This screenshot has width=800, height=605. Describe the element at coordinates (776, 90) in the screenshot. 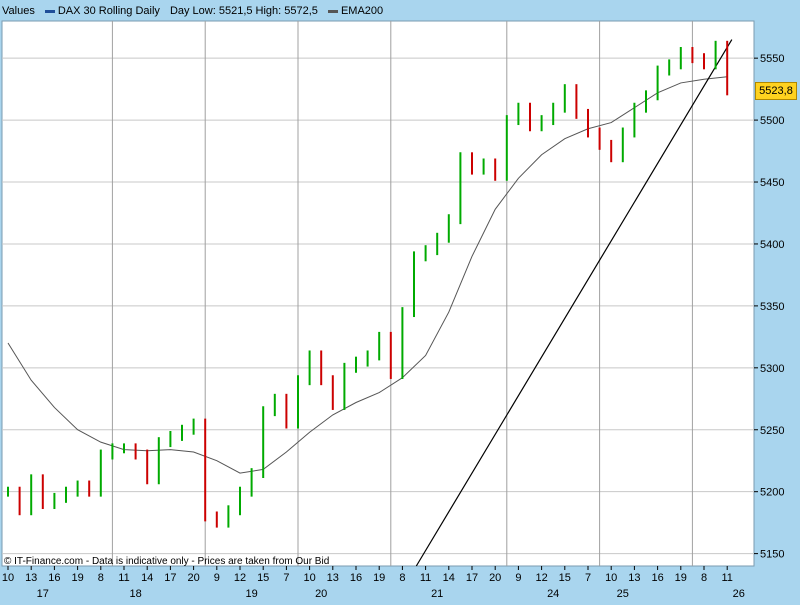

I see `last-price-badge: 5523,8` at that location.